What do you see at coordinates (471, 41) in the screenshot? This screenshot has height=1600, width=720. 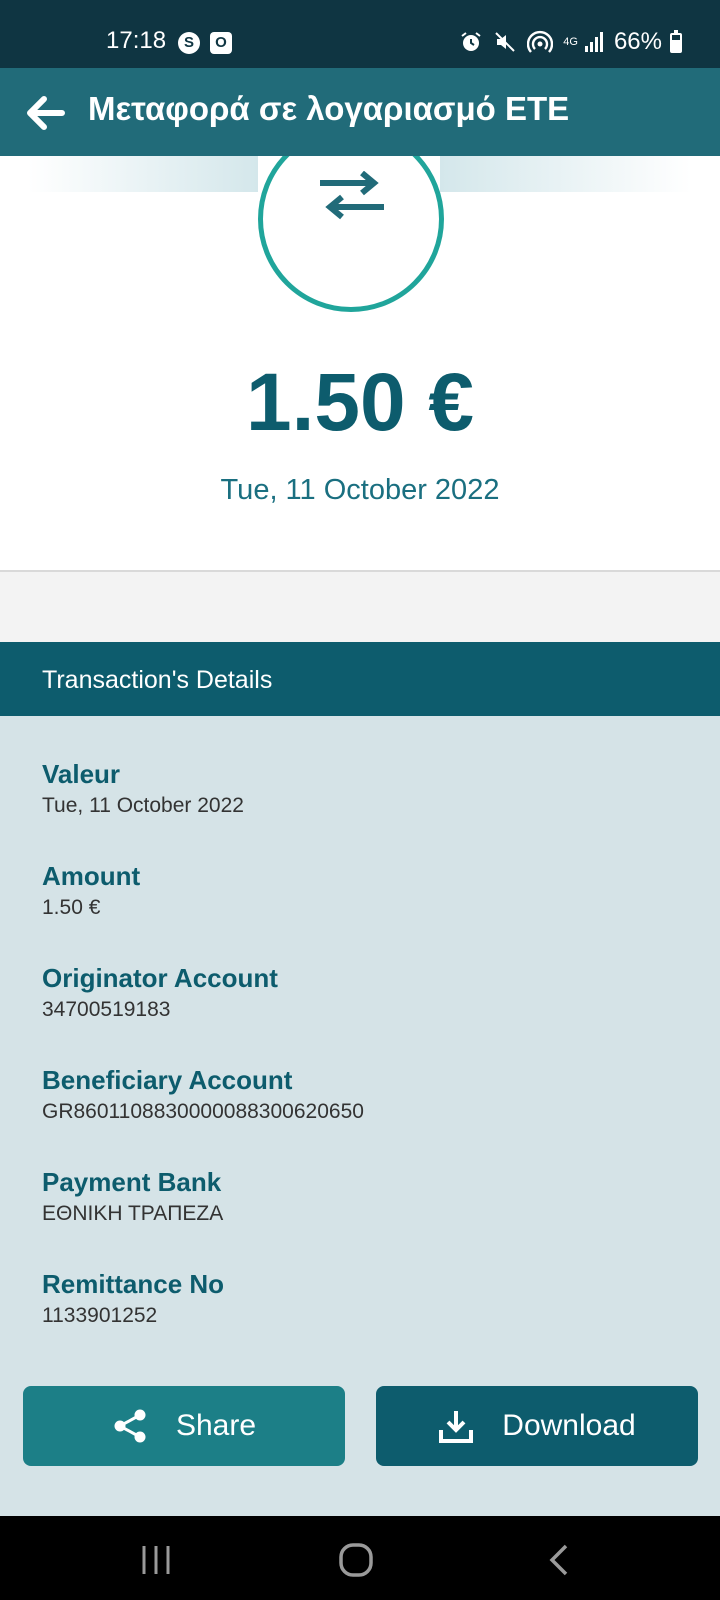 I see `alarm-icon` at bounding box center [471, 41].